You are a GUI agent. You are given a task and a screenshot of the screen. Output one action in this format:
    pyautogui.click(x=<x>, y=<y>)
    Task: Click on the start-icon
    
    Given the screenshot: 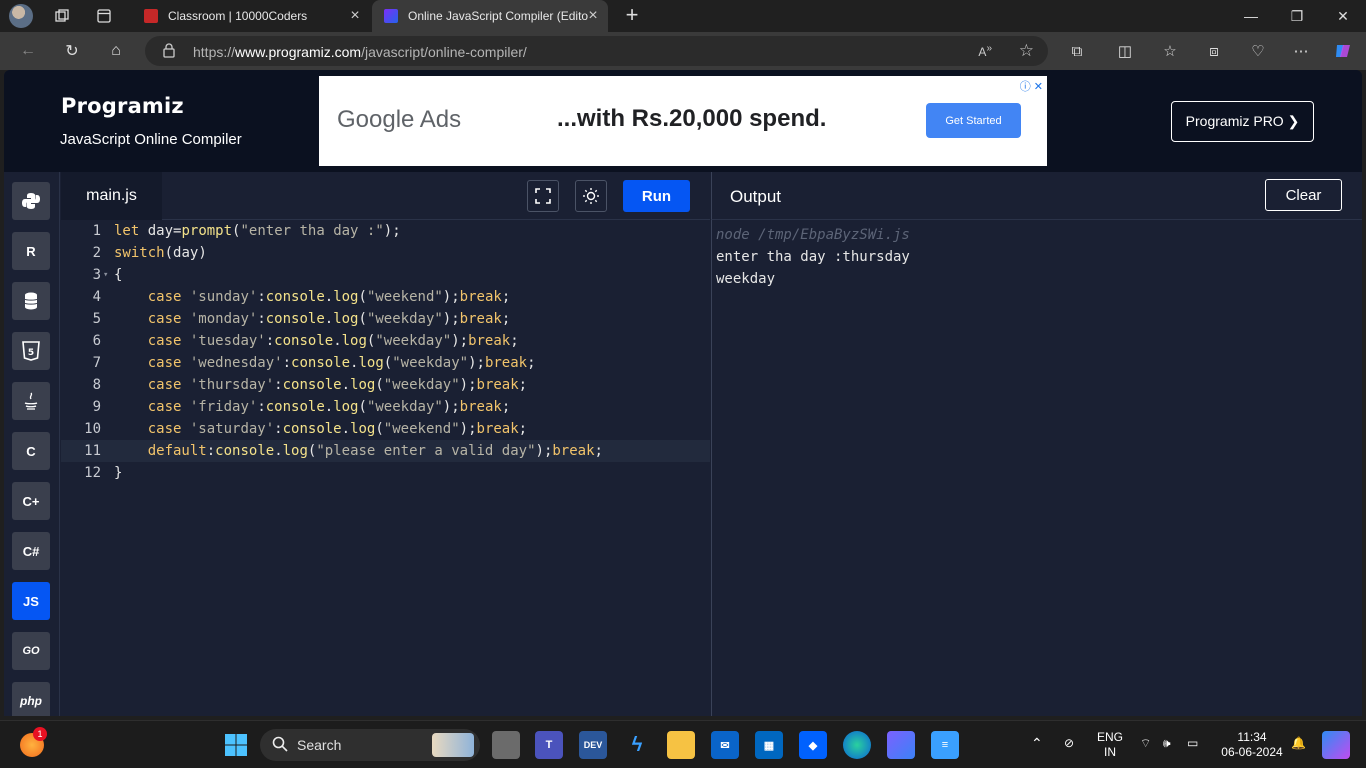 What is the action you would take?
    pyautogui.click(x=236, y=745)
    